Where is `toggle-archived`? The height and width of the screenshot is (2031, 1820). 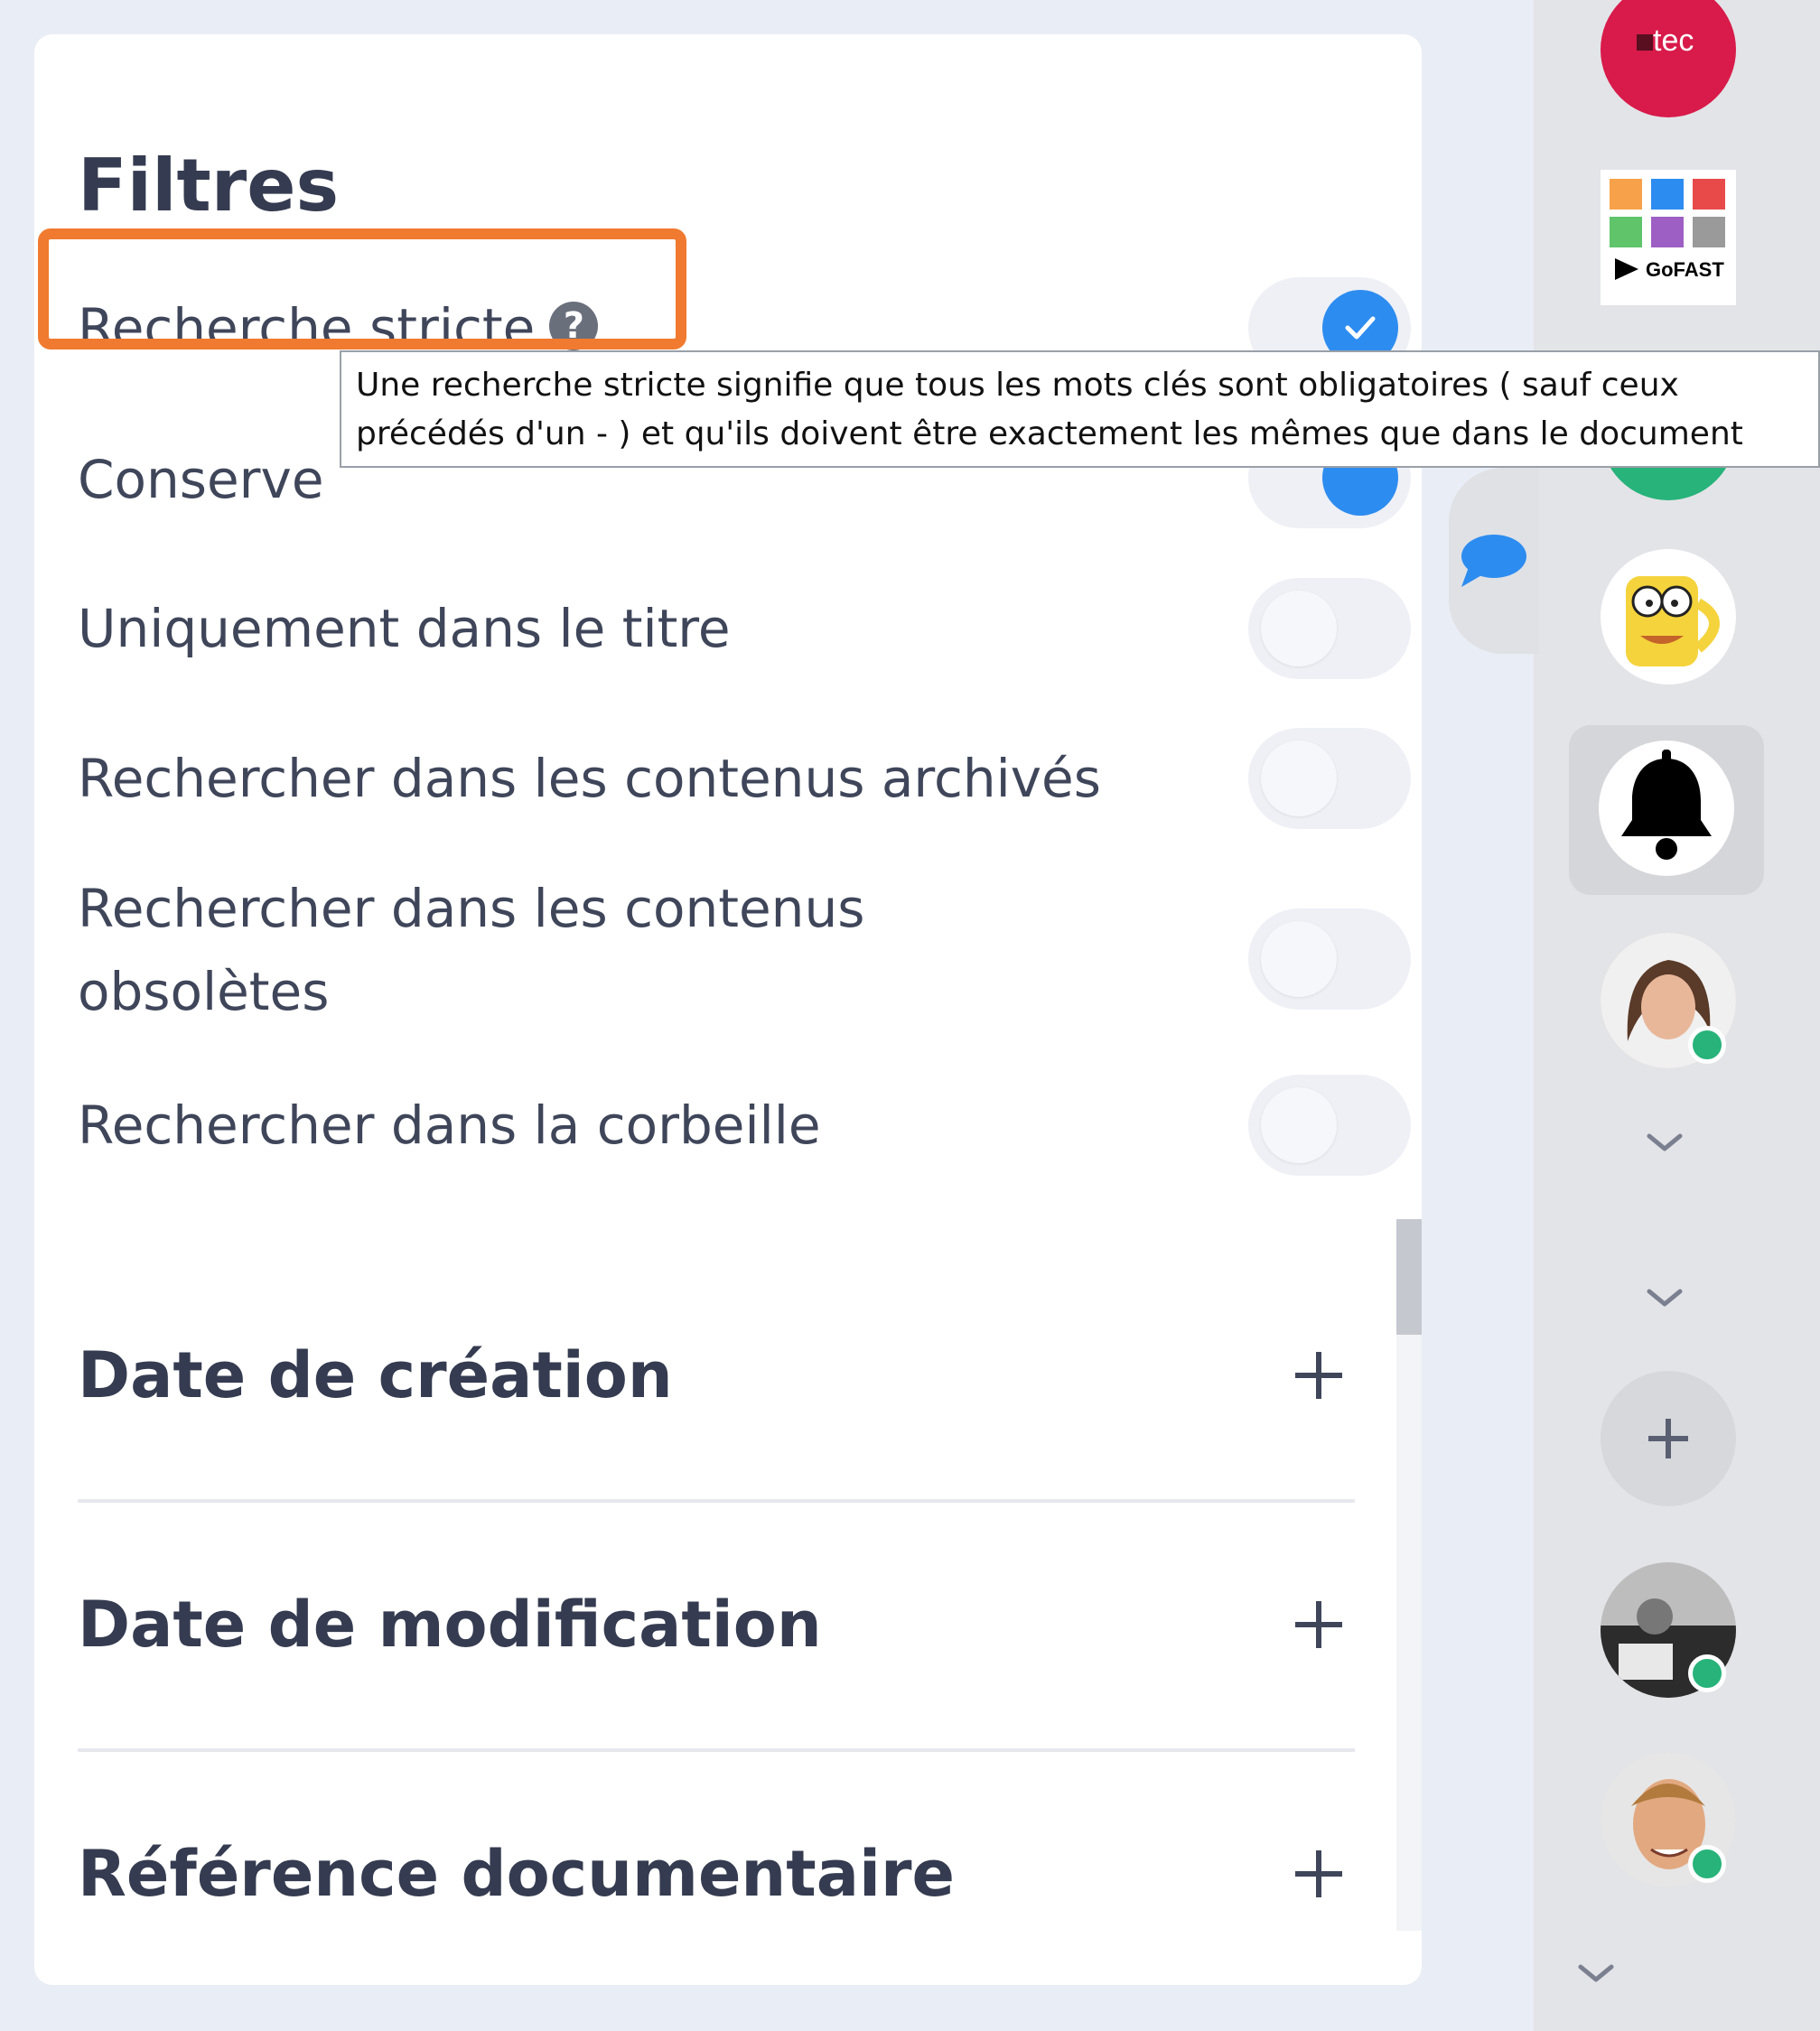
toggle-archived is located at coordinates (1329, 779).